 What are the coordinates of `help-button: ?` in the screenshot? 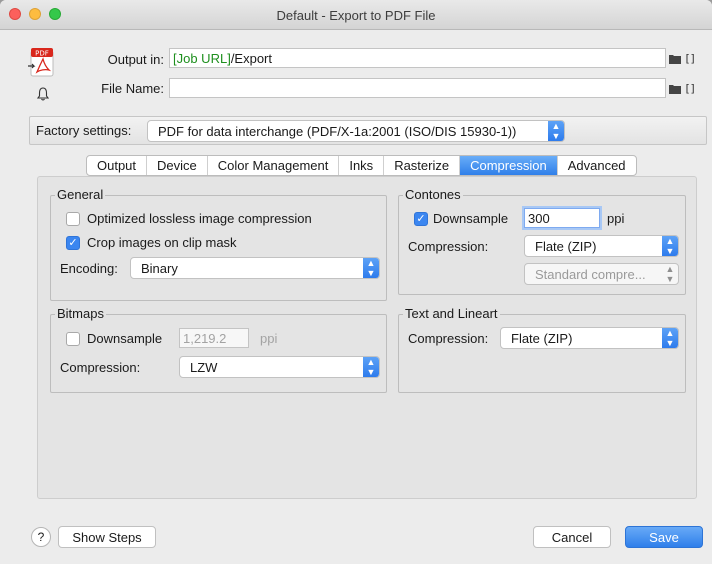 It's located at (41, 537).